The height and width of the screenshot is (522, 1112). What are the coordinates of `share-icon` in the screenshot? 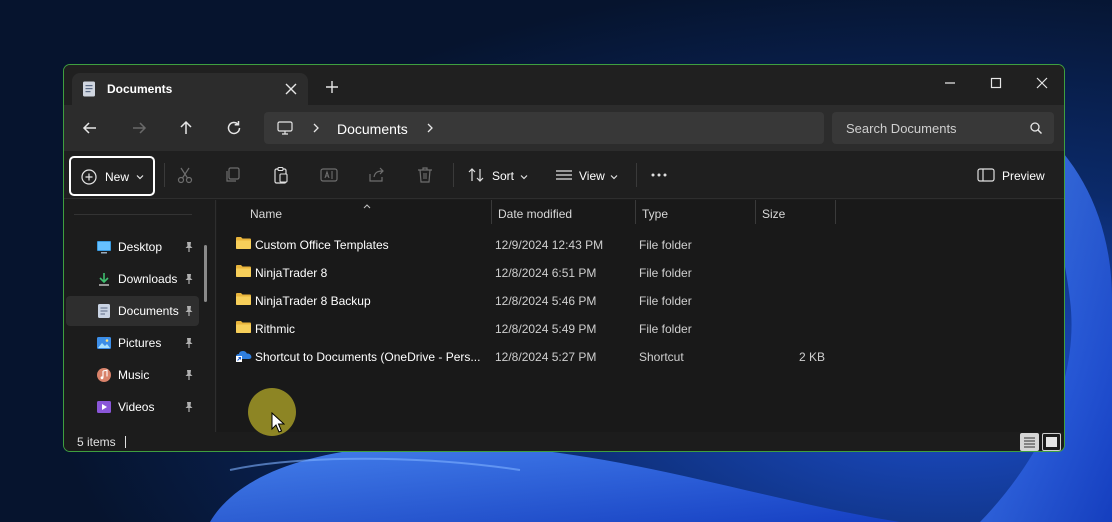 It's located at (377, 175).